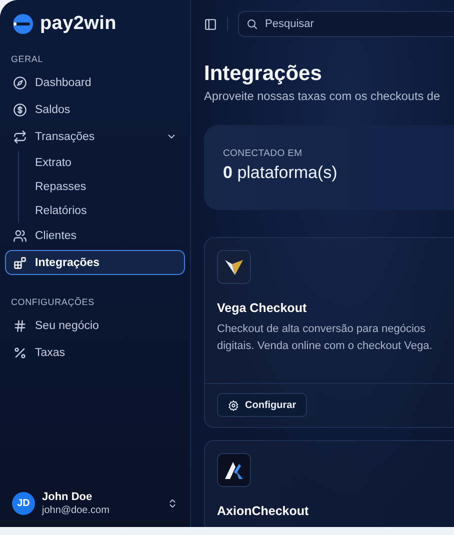 The height and width of the screenshot is (535, 454). What do you see at coordinates (346, 24) in the screenshot?
I see `search-field: Pesquisar` at bounding box center [346, 24].